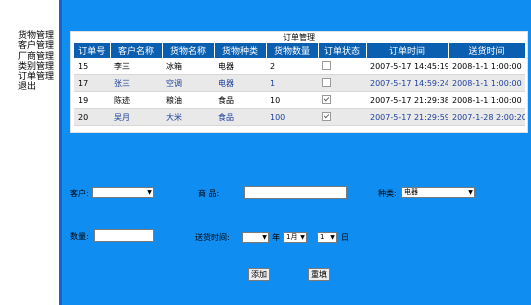 This screenshot has width=531, height=305. I want to click on goods-quantity: 10, so click(292, 100).